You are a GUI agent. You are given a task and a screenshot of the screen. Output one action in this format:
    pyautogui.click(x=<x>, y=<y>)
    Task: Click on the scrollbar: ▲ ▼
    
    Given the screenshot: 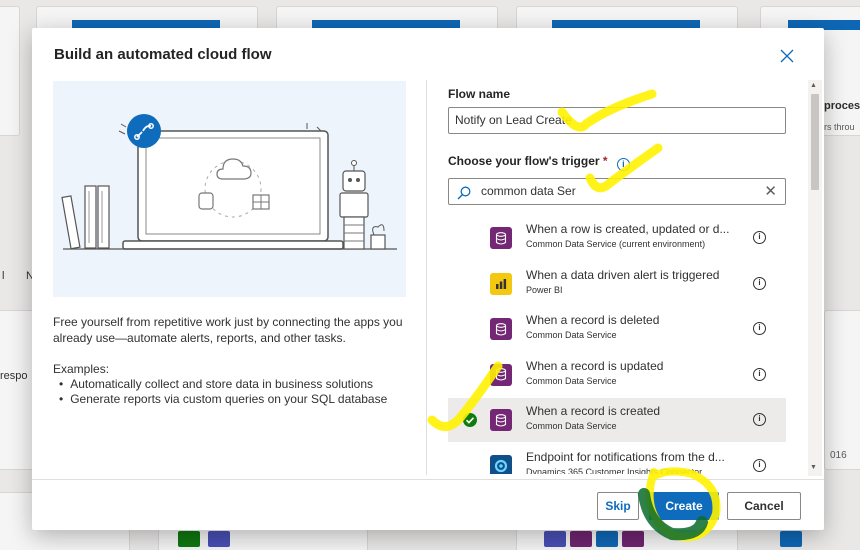 What is the action you would take?
    pyautogui.click(x=815, y=278)
    